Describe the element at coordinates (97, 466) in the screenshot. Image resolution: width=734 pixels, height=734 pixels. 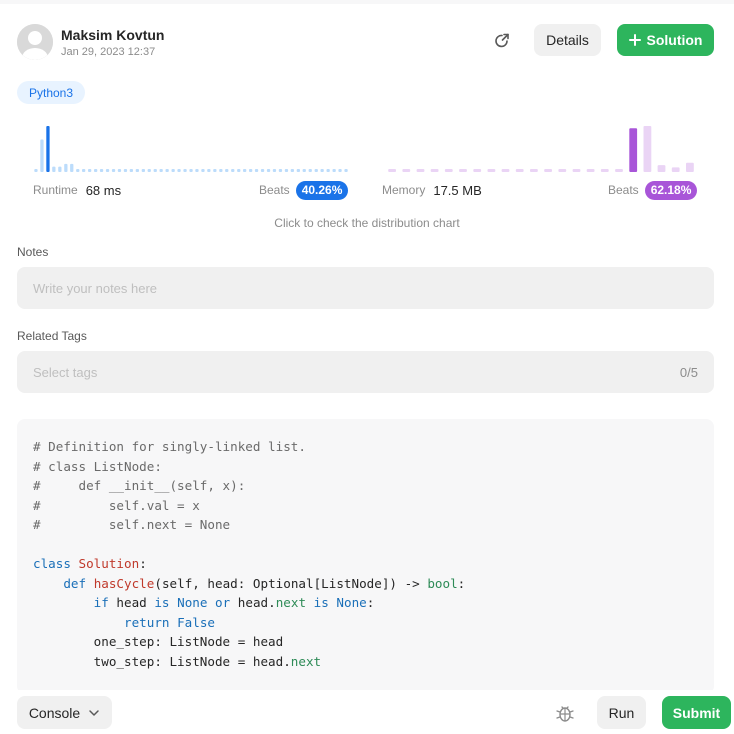
I see `code-line: # class ListNode:` at that location.